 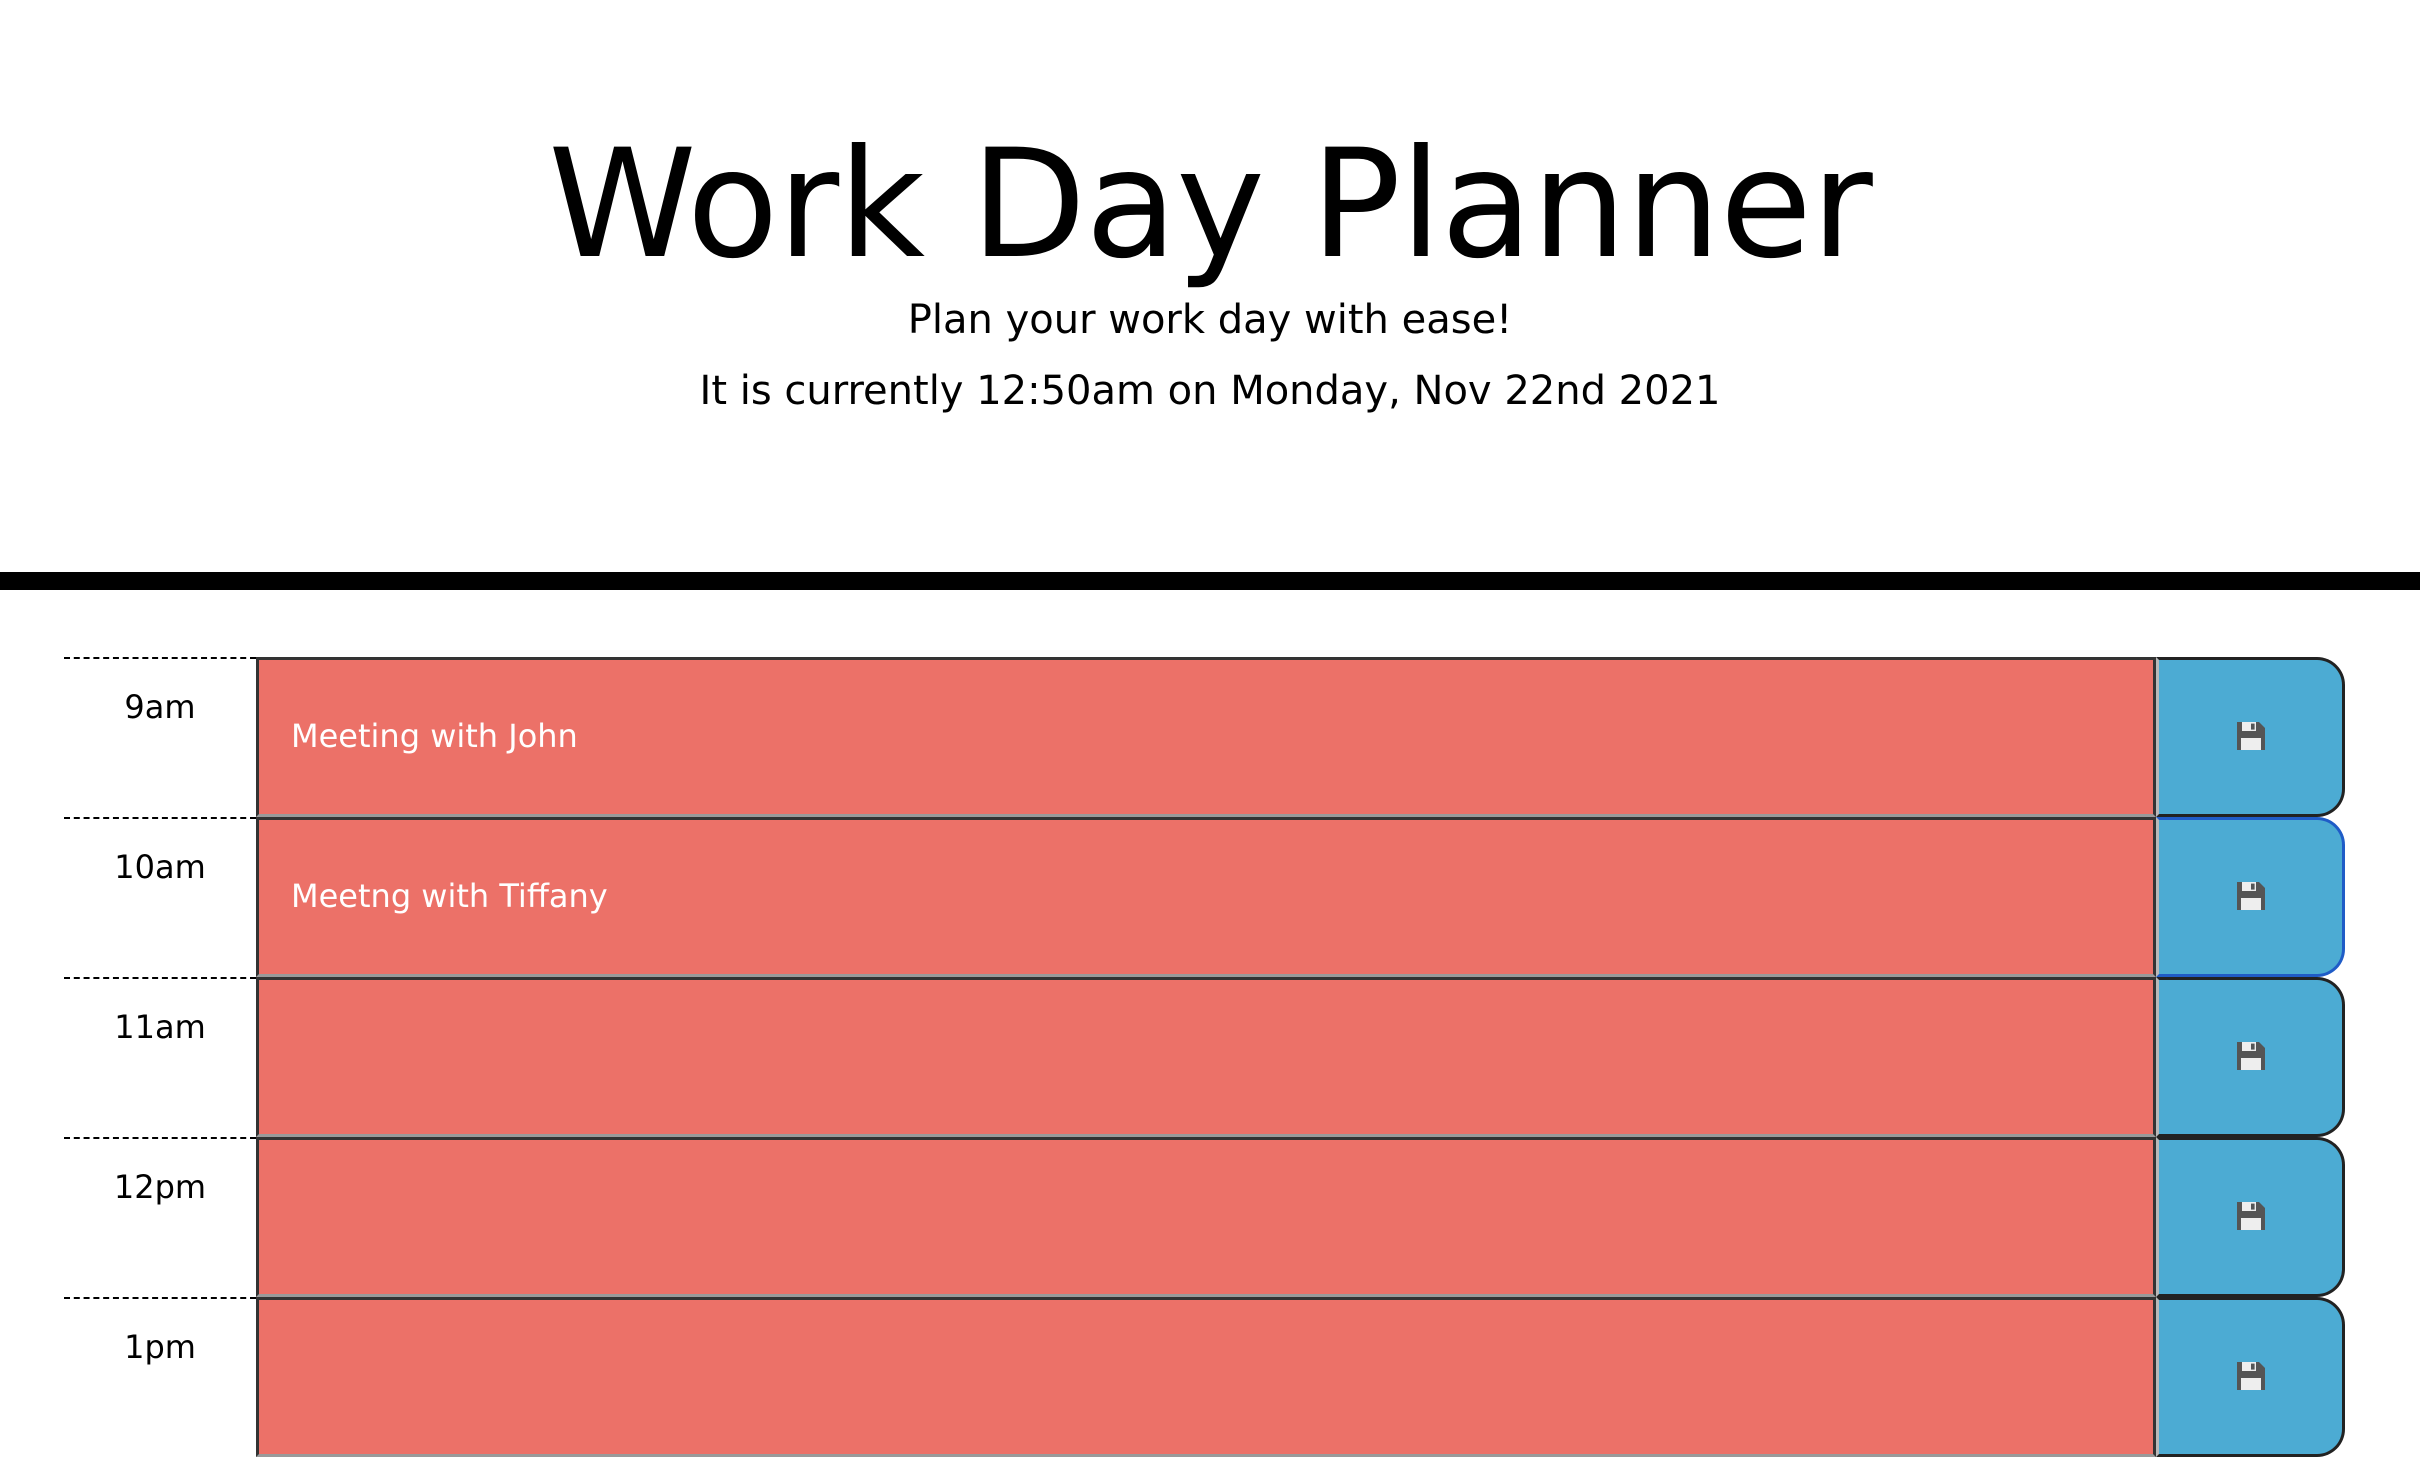 What do you see at coordinates (1210, 581) in the screenshot?
I see `header-divider` at bounding box center [1210, 581].